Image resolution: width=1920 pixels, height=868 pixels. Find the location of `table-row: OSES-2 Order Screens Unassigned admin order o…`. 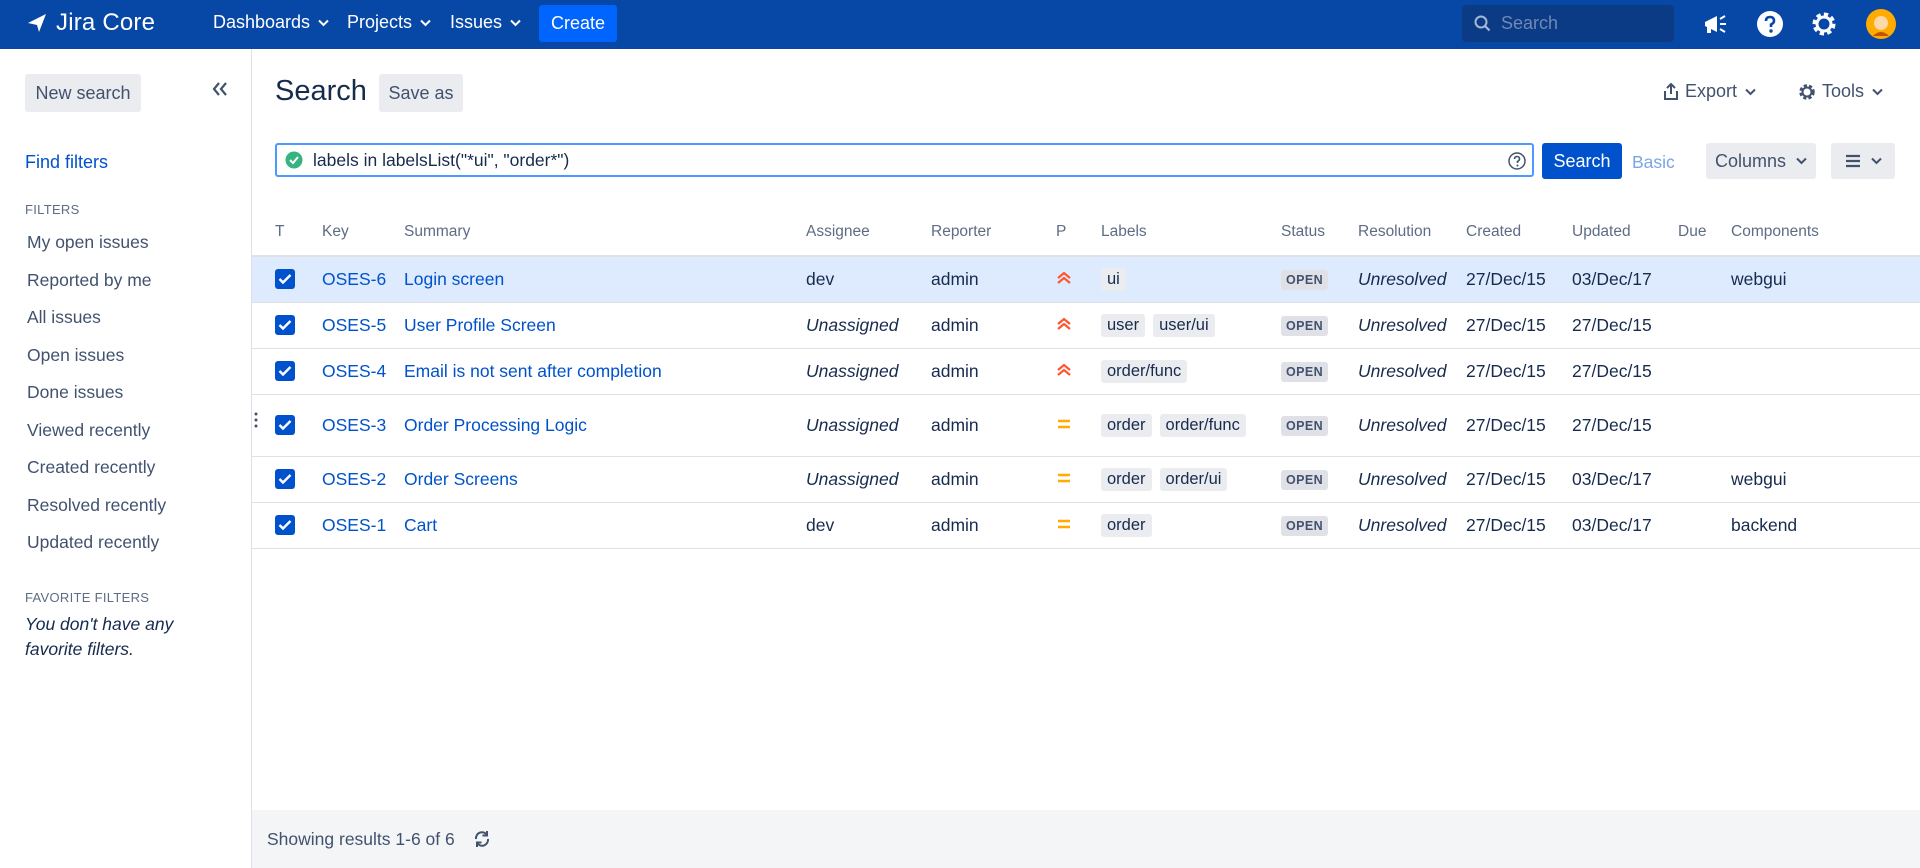

table-row: OSES-2 Order Screens Unassigned admin order o… is located at coordinates (1086, 479).